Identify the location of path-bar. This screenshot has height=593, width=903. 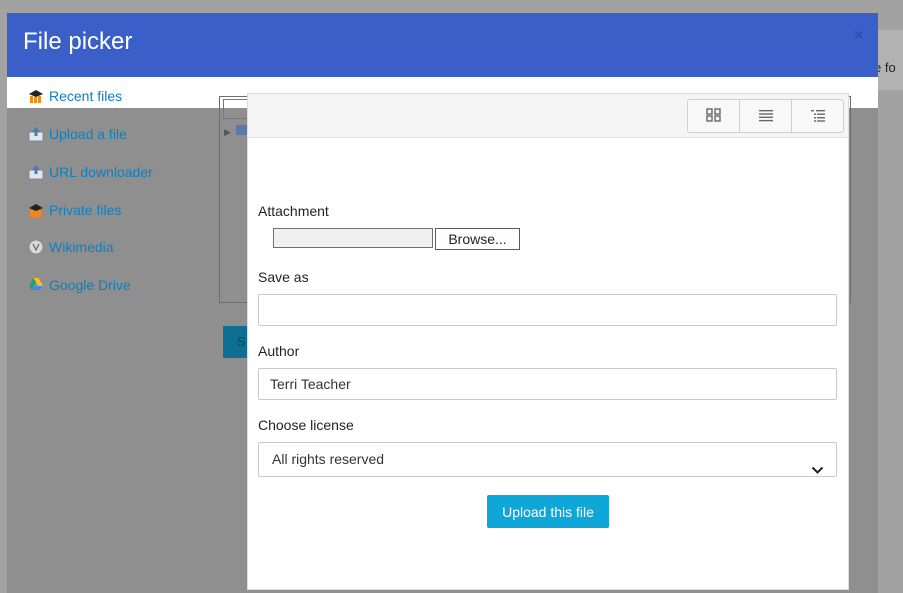
(236, 109).